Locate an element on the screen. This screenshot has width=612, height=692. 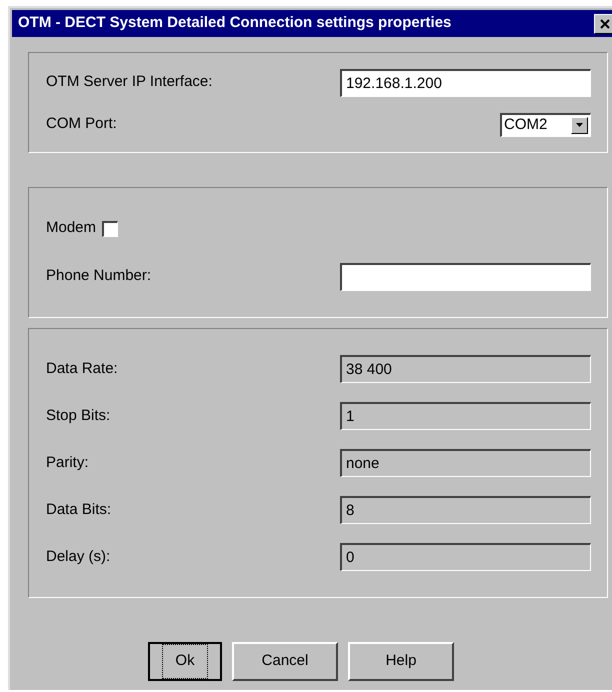
close-icon is located at coordinates (605, 23).